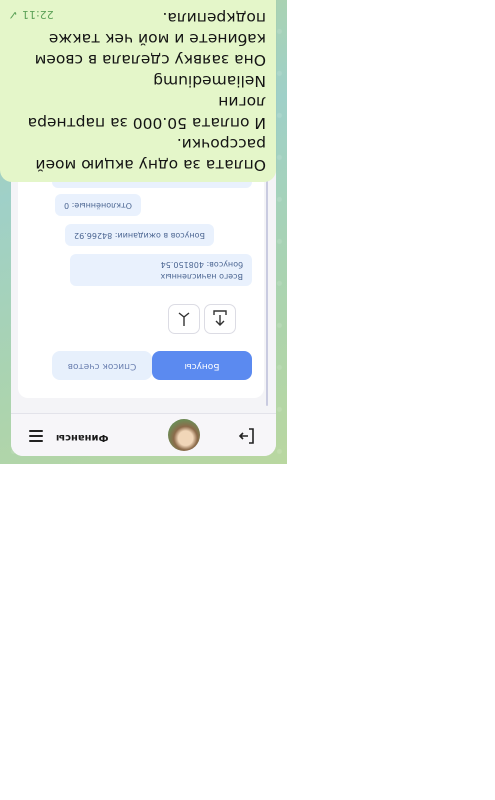 Image resolution: width=495 pixels, height=800 pixels. What do you see at coordinates (102, 365) in the screenshot?
I see `tab-accounts: Список счетов` at bounding box center [102, 365].